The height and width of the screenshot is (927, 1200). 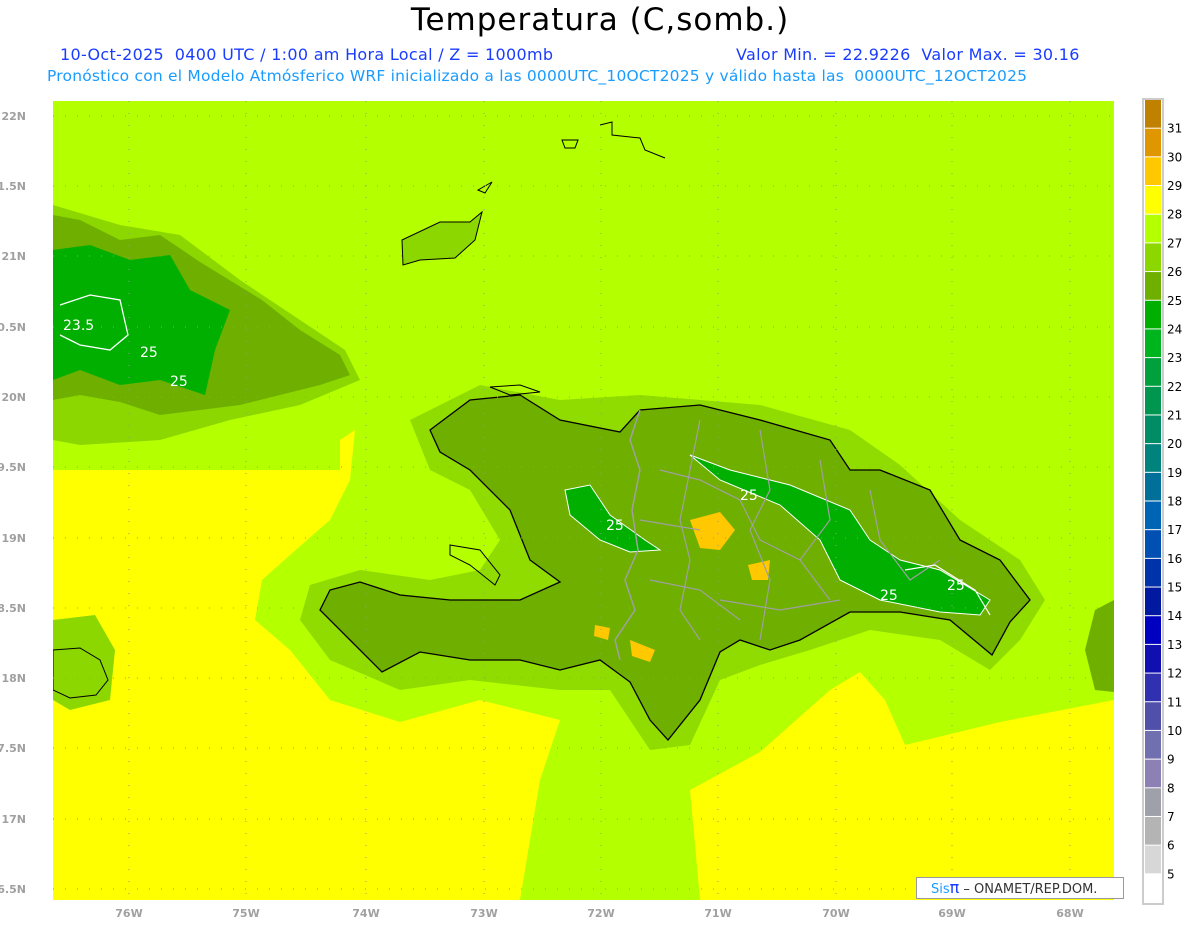 What do you see at coordinates (1174, 387) in the screenshot?
I see `colorbar-label: 22` at bounding box center [1174, 387].